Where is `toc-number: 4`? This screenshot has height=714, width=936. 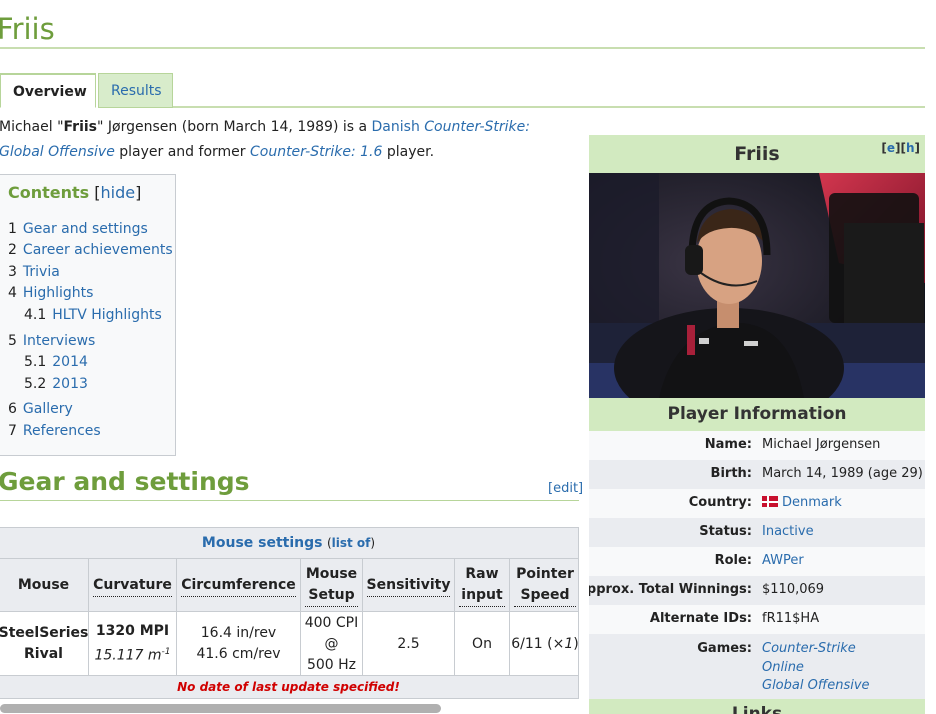 toc-number: 4 is located at coordinates (12, 293).